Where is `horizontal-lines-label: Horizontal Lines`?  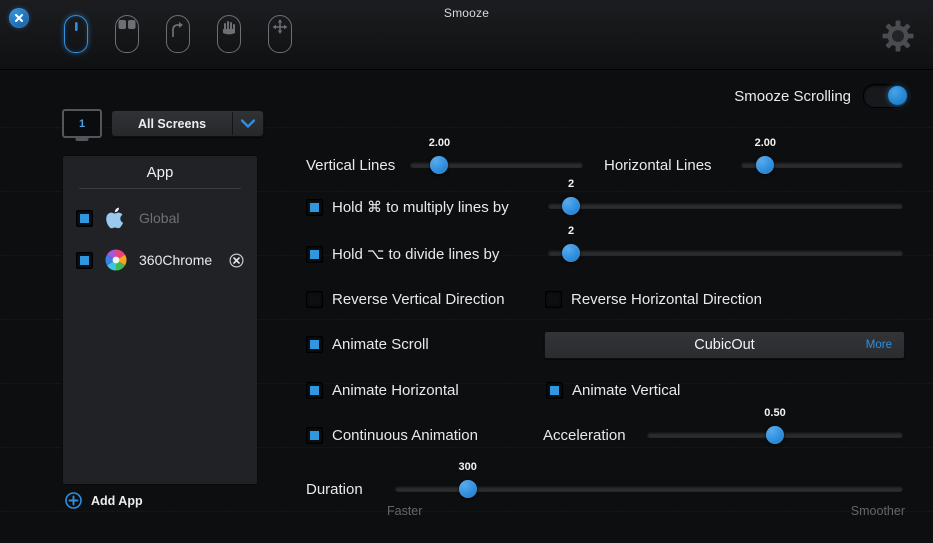
horizontal-lines-label: Horizontal Lines is located at coordinates (658, 165).